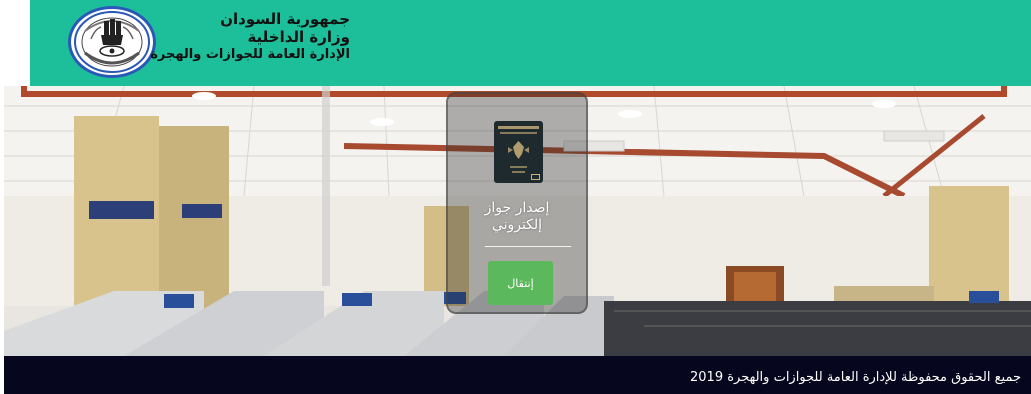 This screenshot has width=1031, height=394. What do you see at coordinates (112, 42) in the screenshot?
I see `police-emblem-icon` at bounding box center [112, 42].